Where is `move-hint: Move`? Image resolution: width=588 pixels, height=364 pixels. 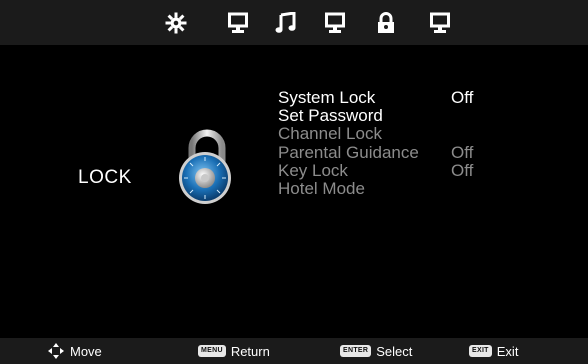
move-hint: Move is located at coordinates (75, 351).